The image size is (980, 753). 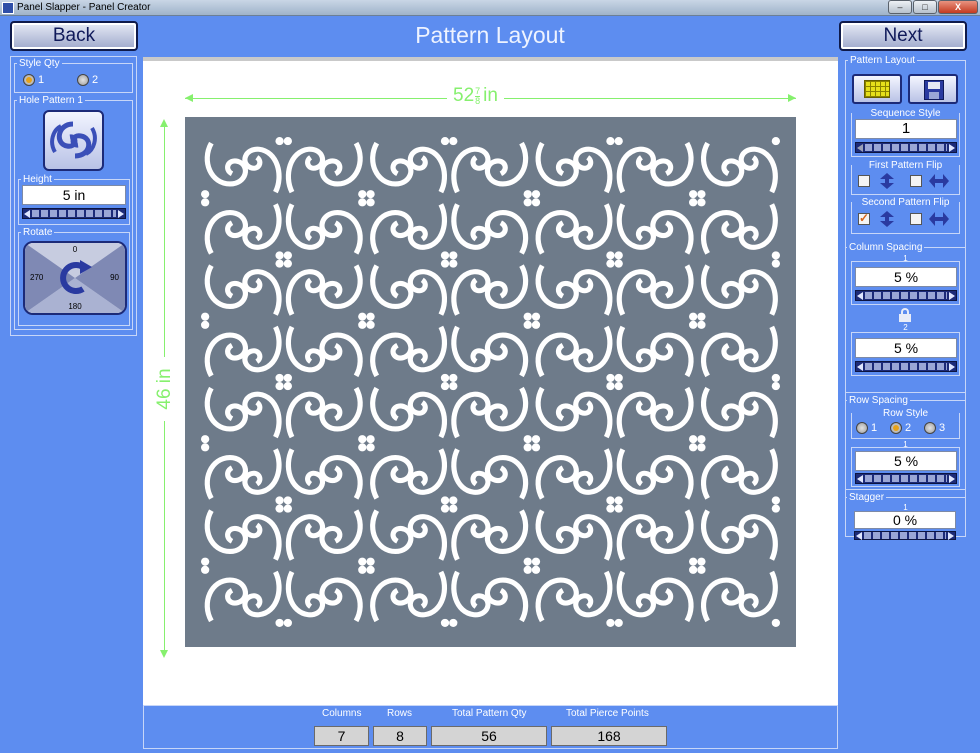 I want to click on first-flip-vertical-checkbox, so click(x=864, y=181).